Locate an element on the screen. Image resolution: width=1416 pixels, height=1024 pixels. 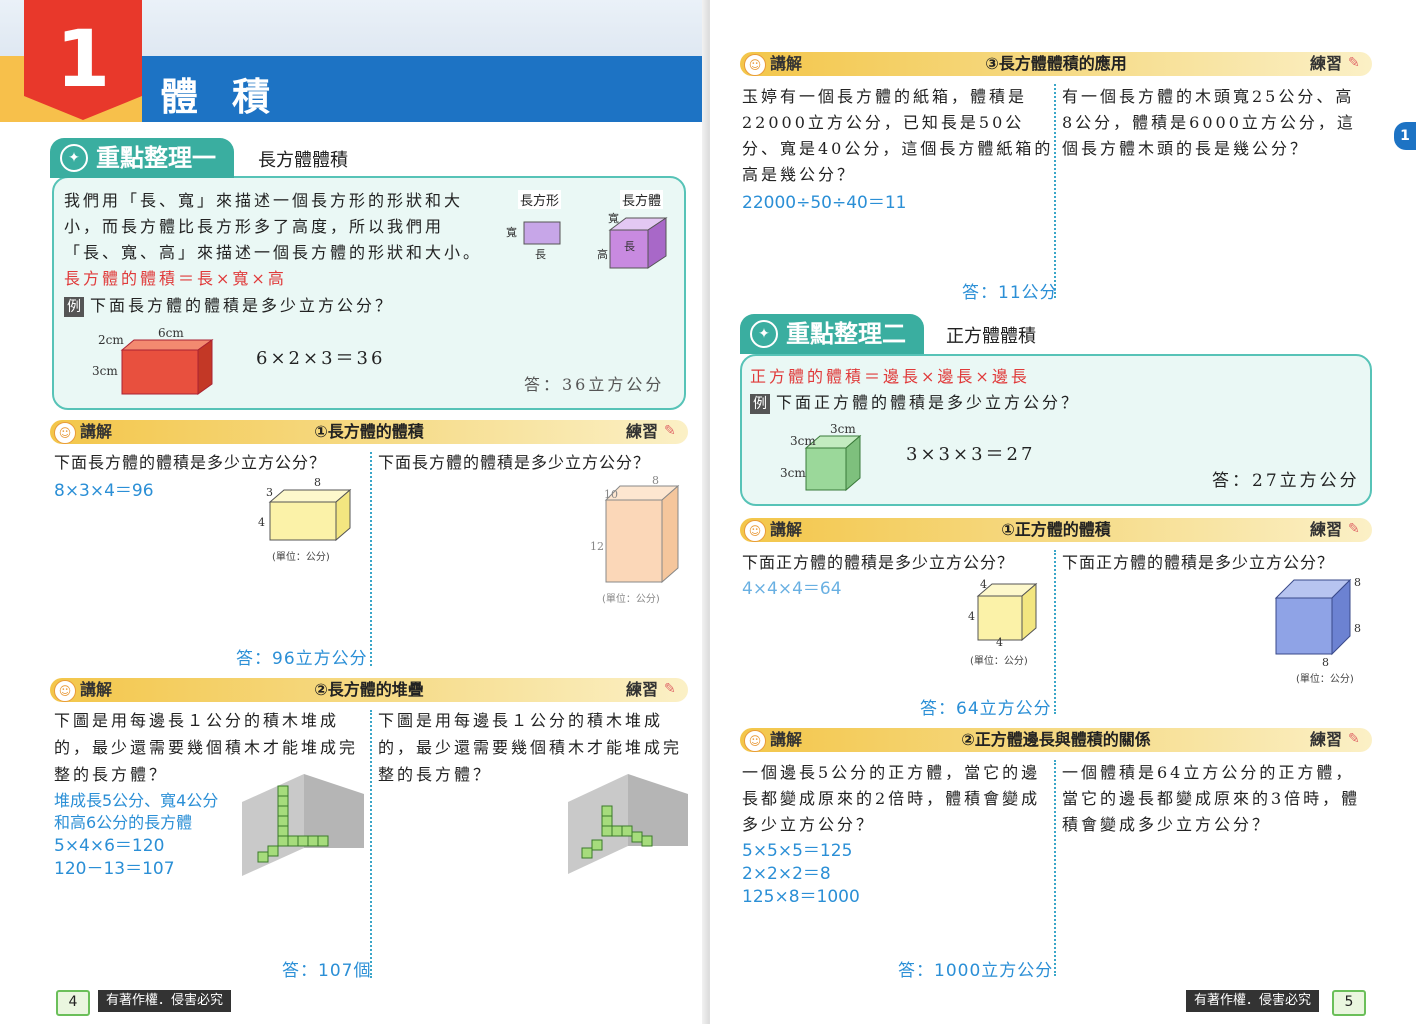
key1-formula: 長方體的體積＝長×寬×高 is located at coordinates (175, 278).